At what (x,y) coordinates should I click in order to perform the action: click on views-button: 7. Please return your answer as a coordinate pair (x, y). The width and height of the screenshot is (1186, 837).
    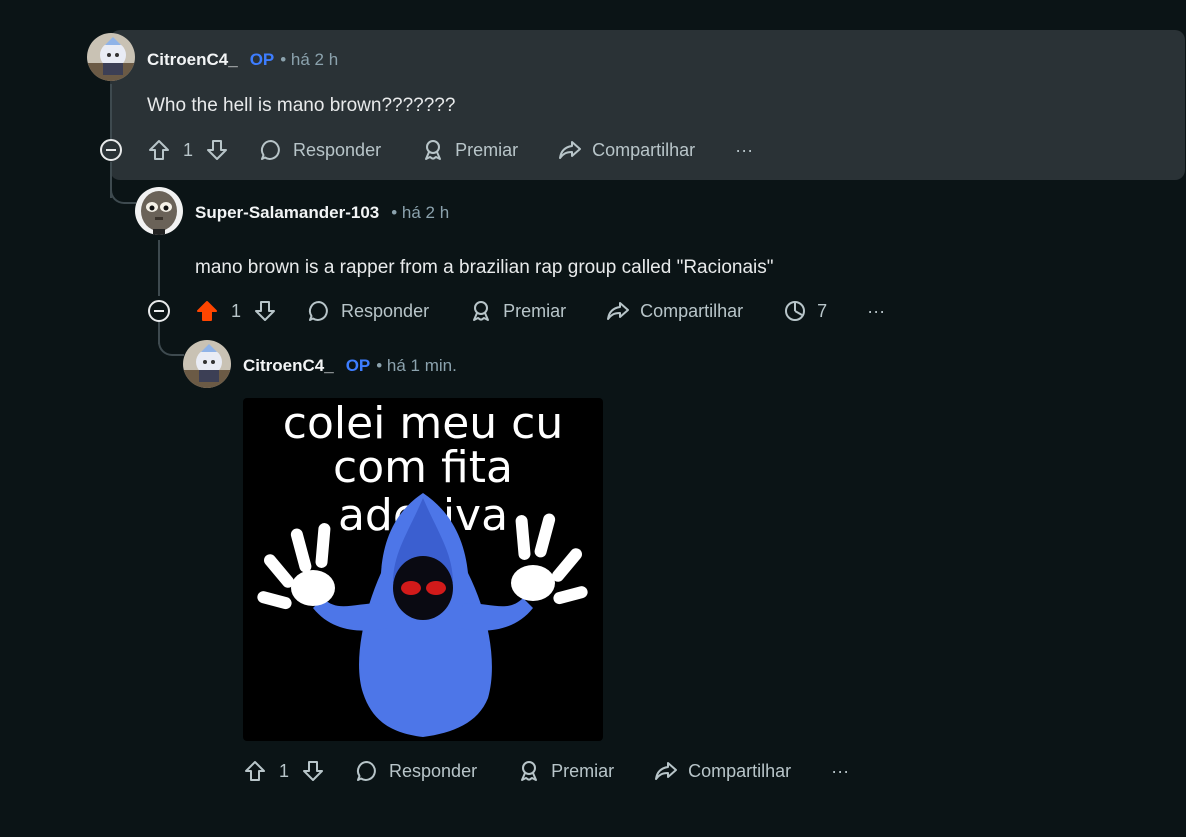
    Looking at the image, I should click on (805, 311).